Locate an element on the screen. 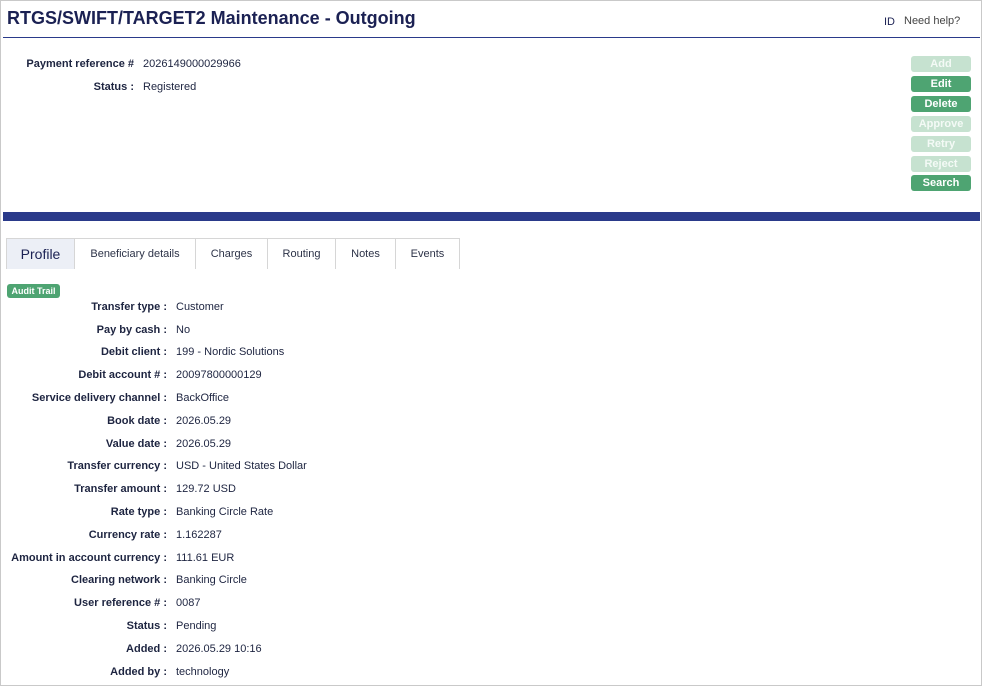  field-row-user-reference: User reference # : 0087 is located at coordinates (200, 605).